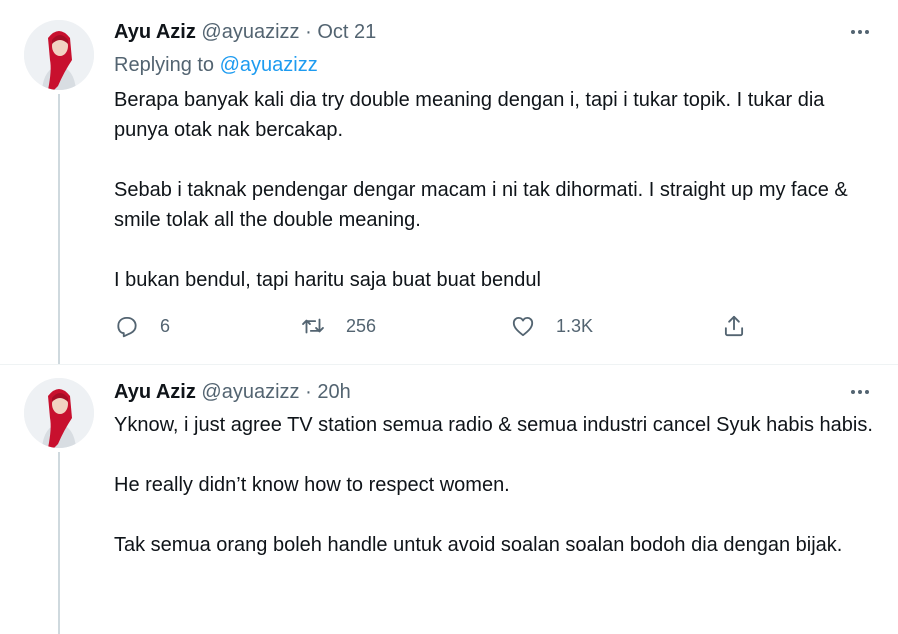  What do you see at coordinates (523, 326) in the screenshot?
I see `heart-icon` at bounding box center [523, 326].